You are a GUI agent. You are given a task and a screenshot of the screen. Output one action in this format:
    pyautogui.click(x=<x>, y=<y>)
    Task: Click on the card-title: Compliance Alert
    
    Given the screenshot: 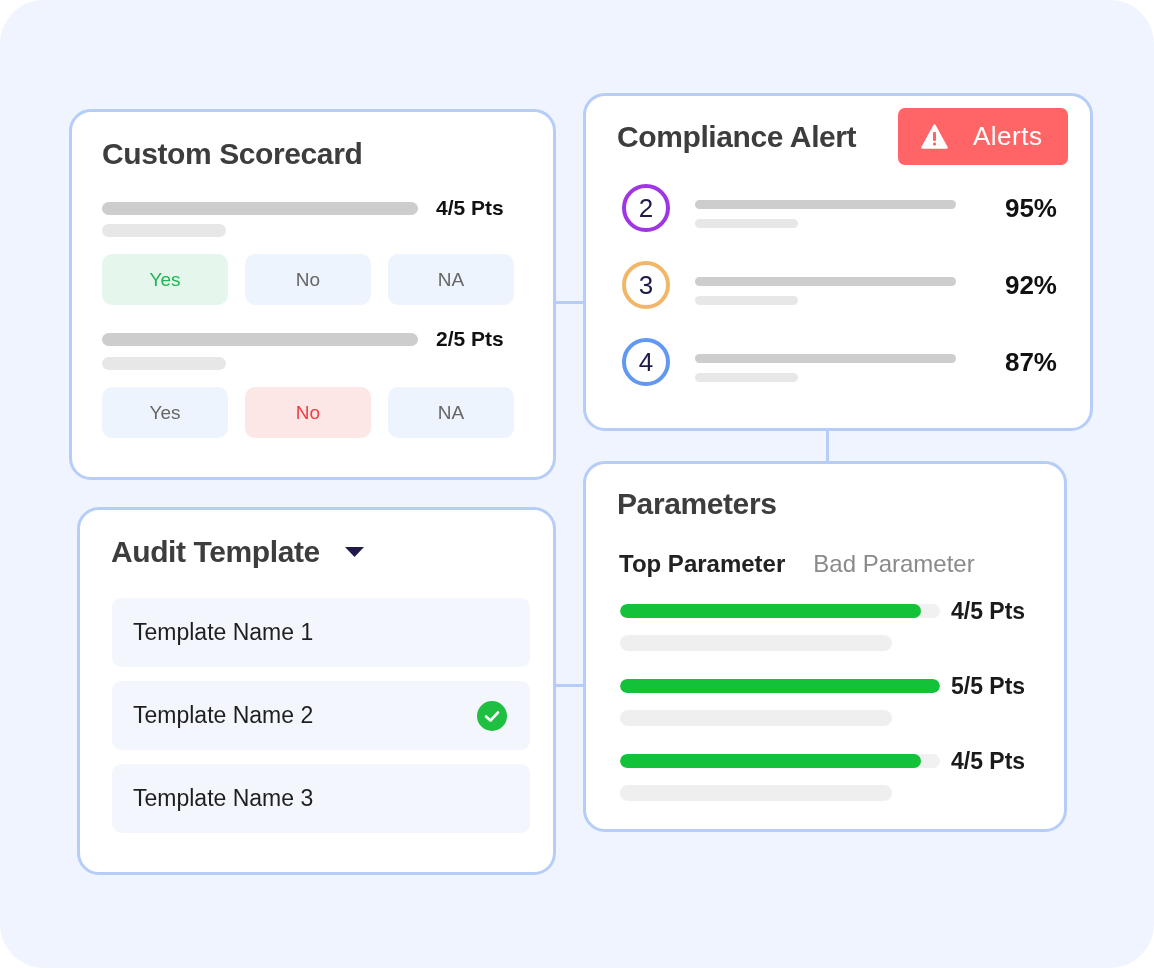 What is the action you would take?
    pyautogui.click(x=737, y=136)
    